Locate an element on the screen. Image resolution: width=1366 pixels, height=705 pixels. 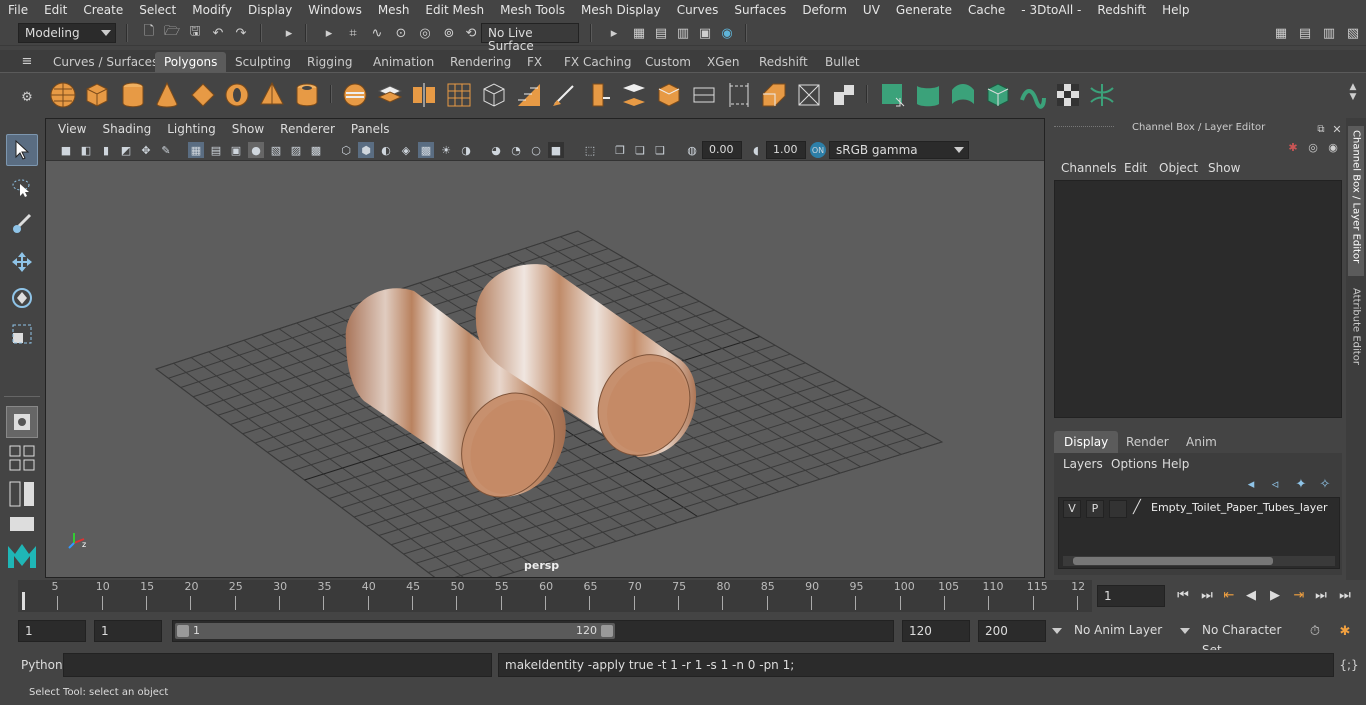
horizontal-scrollbar is located at coordinates (1199, 561).